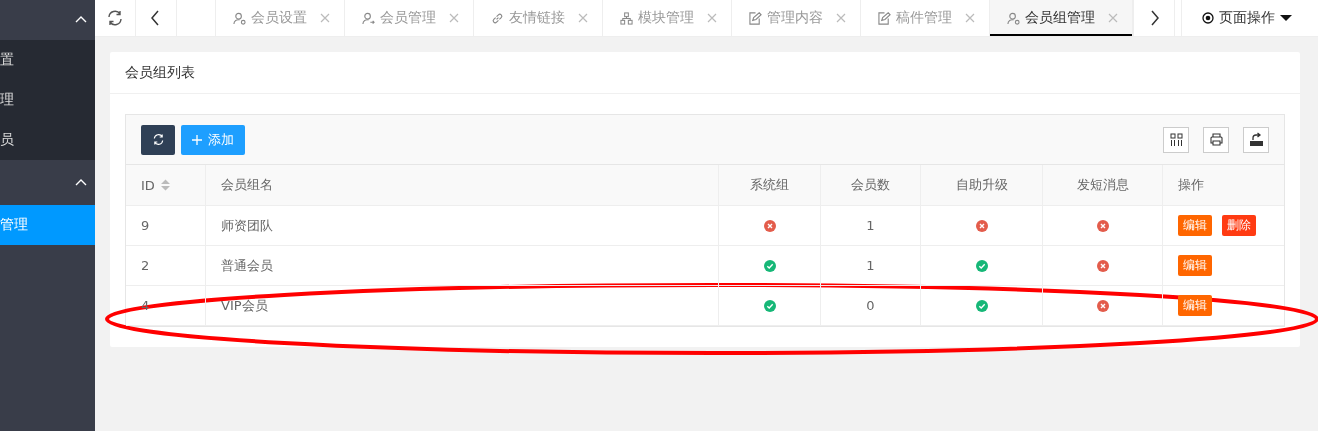 The width and height of the screenshot is (1318, 431). I want to click on columns-button, so click(1176, 139).